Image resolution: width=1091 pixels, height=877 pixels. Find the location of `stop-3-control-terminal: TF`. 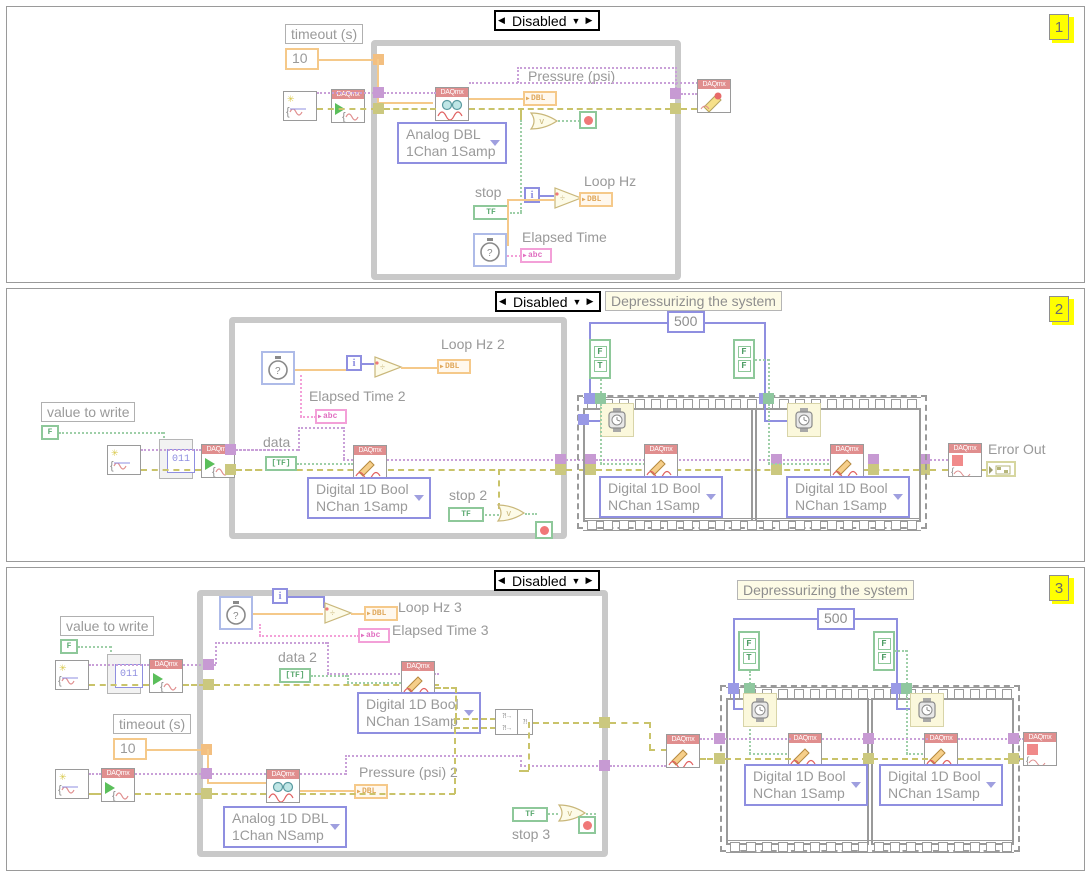

stop-3-control-terminal: TF is located at coordinates (530, 814).